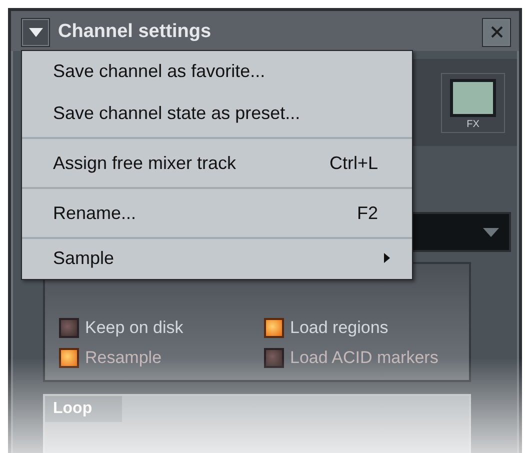 This screenshot has height=453, width=525. I want to click on shortcut-label: Ctrl+L, so click(353, 163).